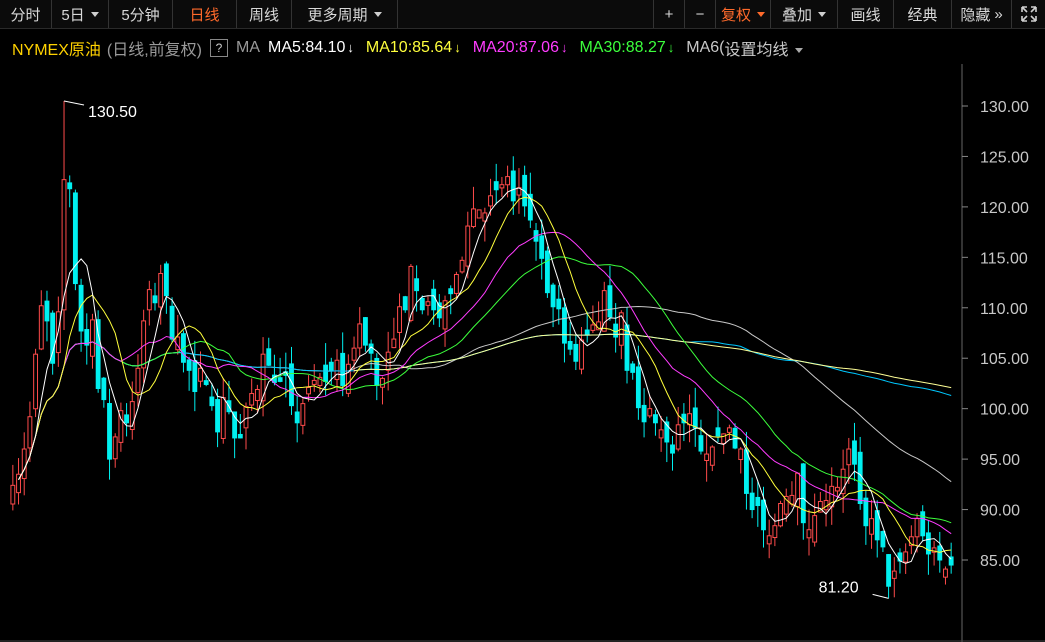 Image resolution: width=1045 pixels, height=642 pixels. Describe the element at coordinates (337, 15) in the screenshot. I see `period-button-label: 更多周期` at that location.